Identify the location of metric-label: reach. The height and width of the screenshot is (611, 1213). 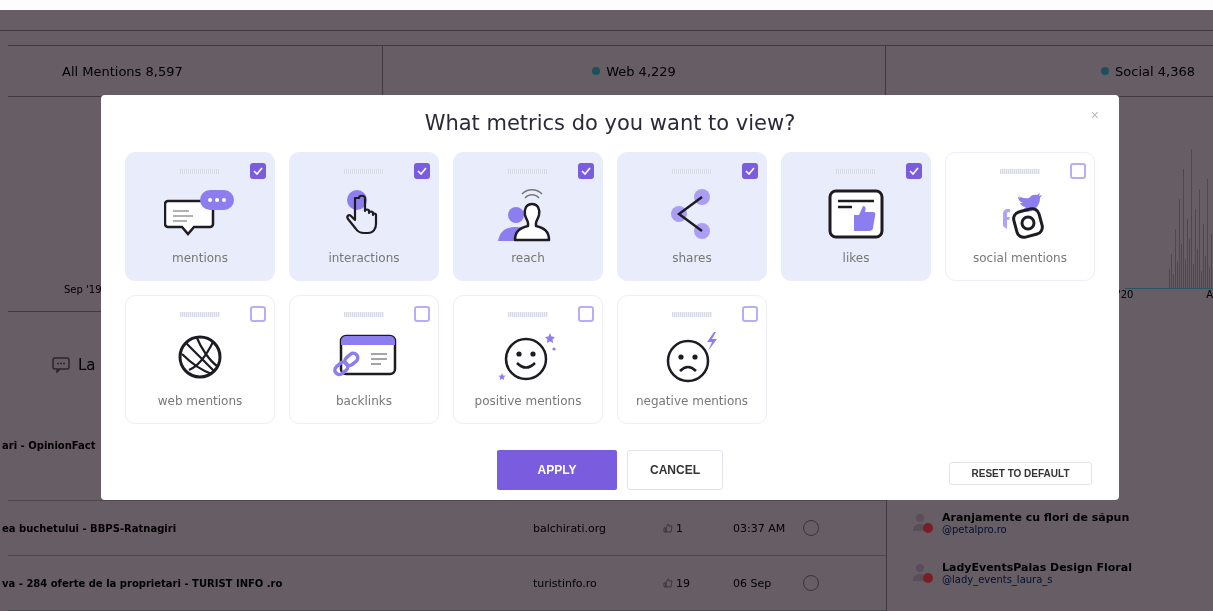
(528, 258).